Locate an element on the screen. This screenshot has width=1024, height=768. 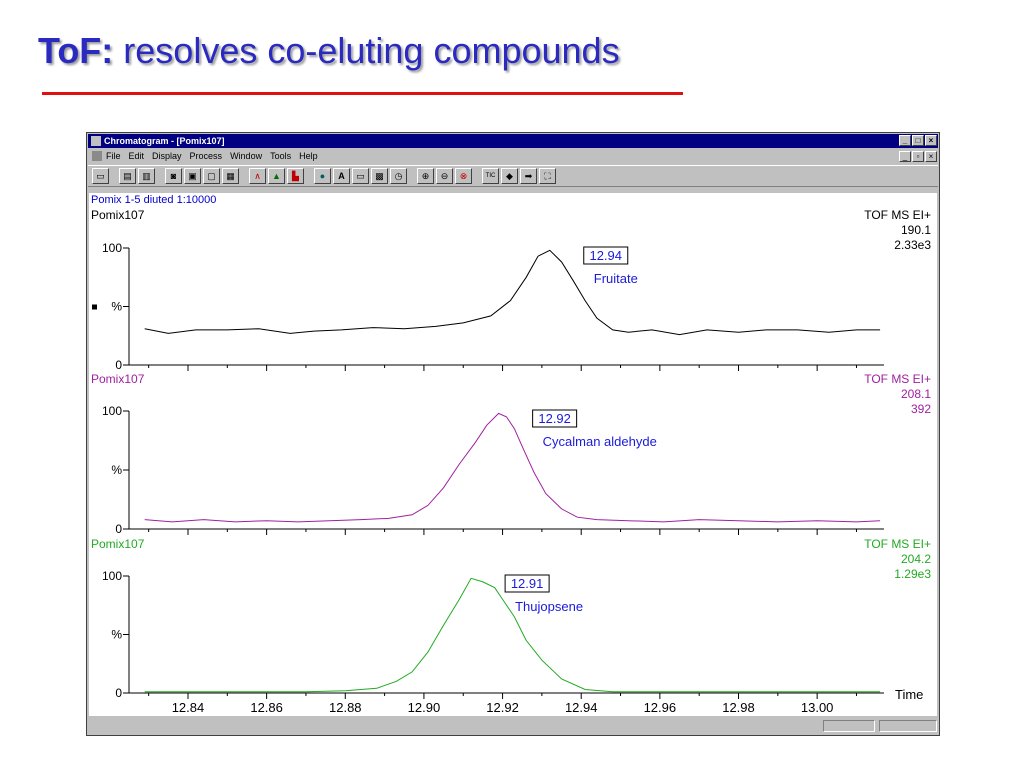
arrow-right-icon: ➡ is located at coordinates (528, 176).